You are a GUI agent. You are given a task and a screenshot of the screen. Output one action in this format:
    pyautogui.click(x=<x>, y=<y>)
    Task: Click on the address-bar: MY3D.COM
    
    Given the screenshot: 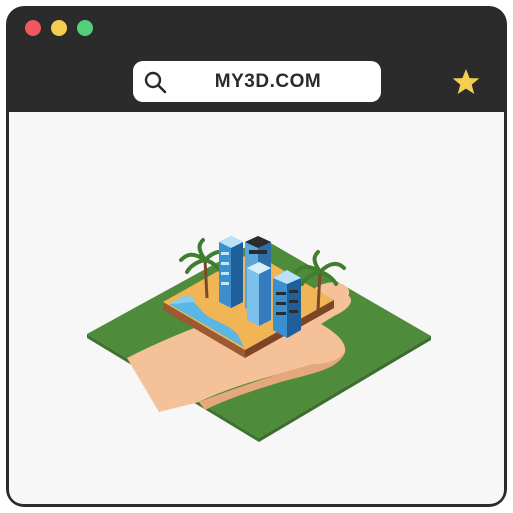 What is the action you would take?
    pyautogui.click(x=257, y=81)
    